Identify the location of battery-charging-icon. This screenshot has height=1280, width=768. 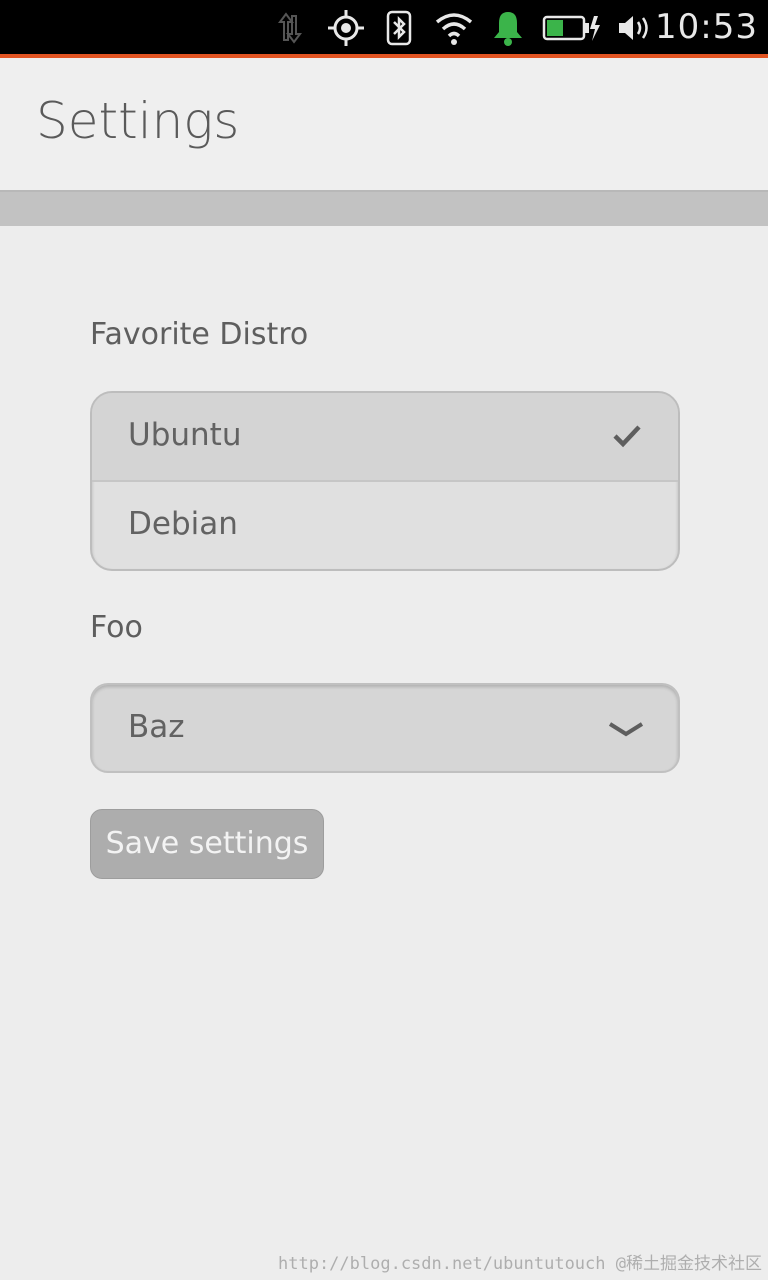
(571, 28).